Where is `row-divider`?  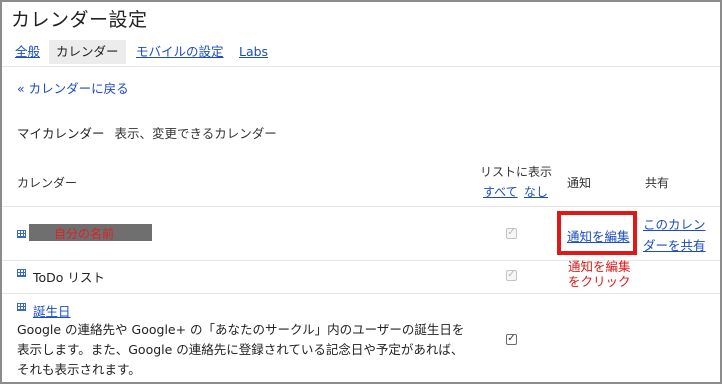 row-divider is located at coordinates (361, 293).